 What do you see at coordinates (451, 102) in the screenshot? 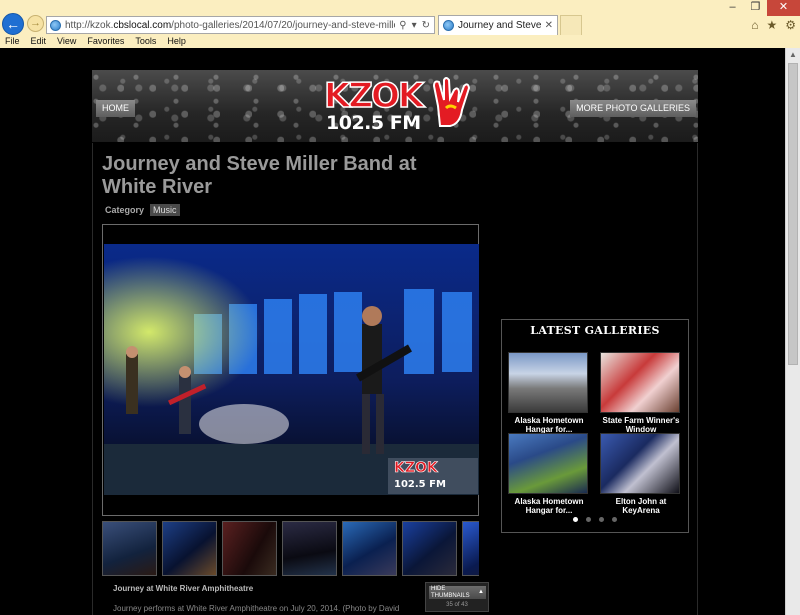
I see `rock-hand-icon` at bounding box center [451, 102].